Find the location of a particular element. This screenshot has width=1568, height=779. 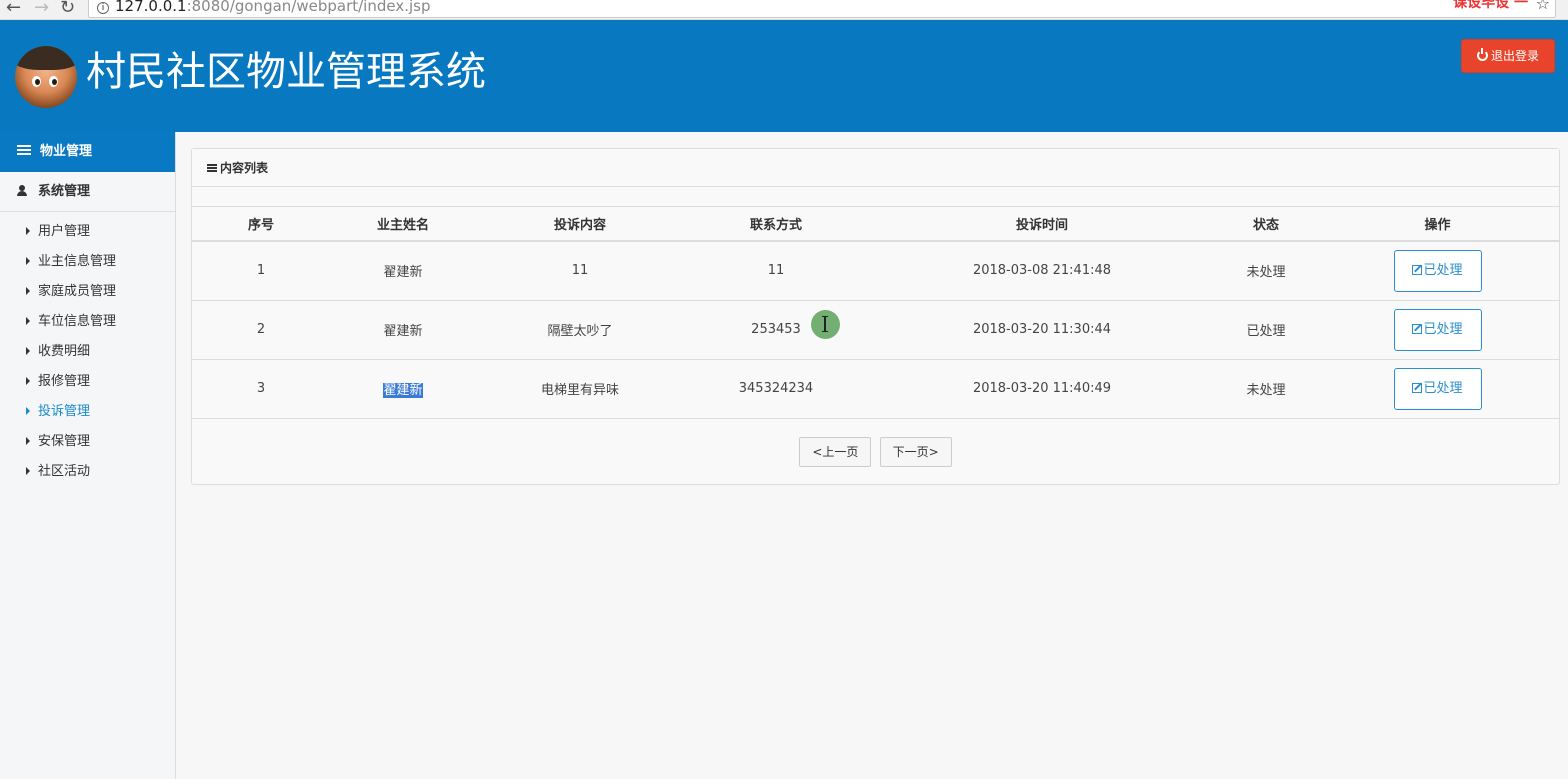

reload-icon: ↻ is located at coordinates (67, 9).